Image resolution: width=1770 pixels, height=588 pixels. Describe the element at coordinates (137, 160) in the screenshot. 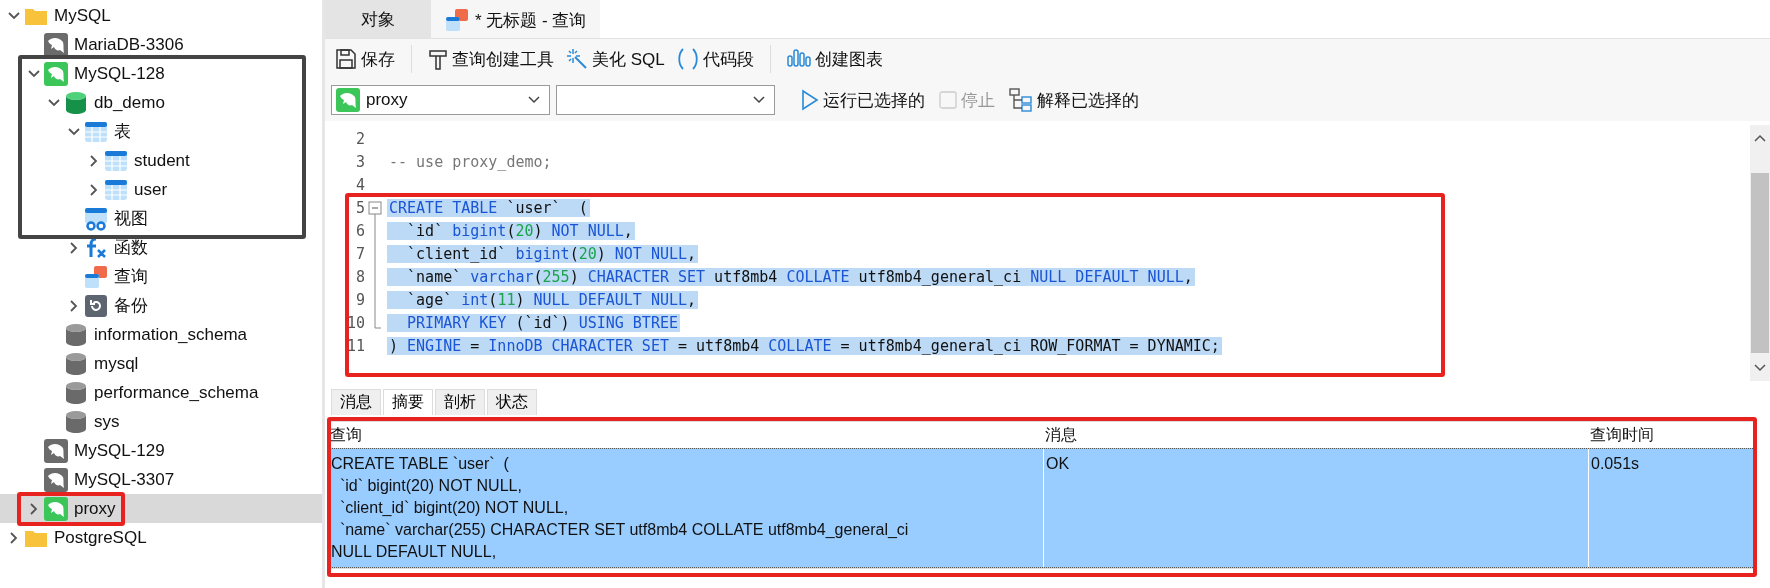

I see `tree-item: student` at that location.